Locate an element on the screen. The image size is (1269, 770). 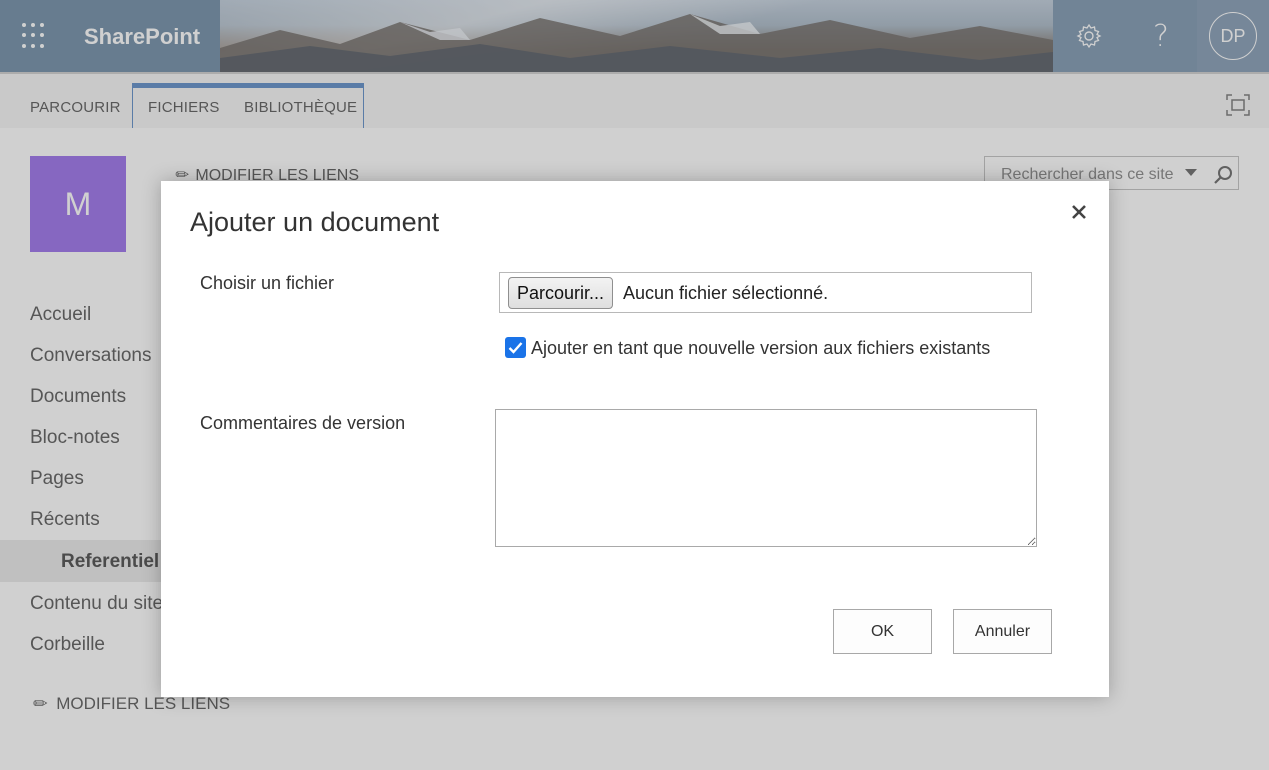
dialog-title: Ajouter un document is located at coordinates (315, 222).